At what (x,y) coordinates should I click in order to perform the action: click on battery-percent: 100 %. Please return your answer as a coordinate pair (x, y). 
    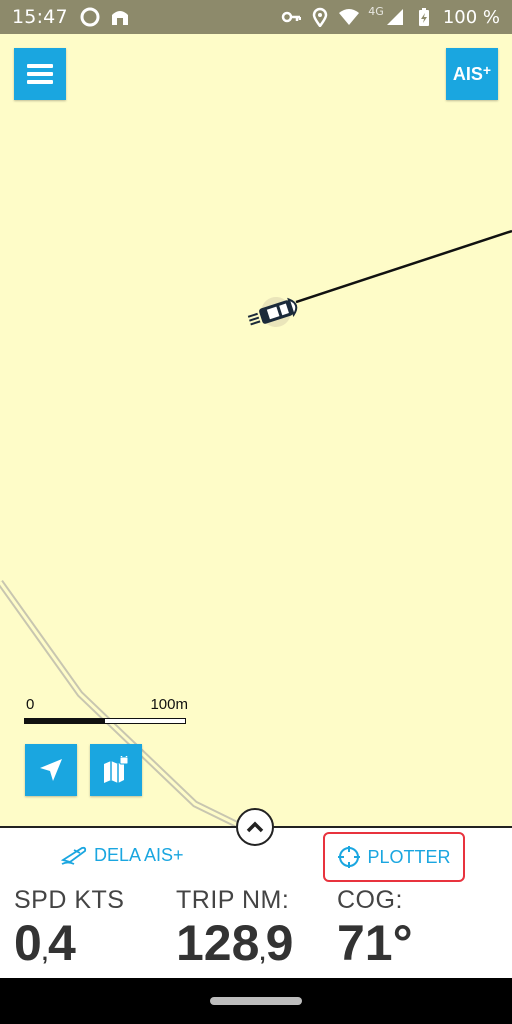
    Looking at the image, I should click on (471, 17).